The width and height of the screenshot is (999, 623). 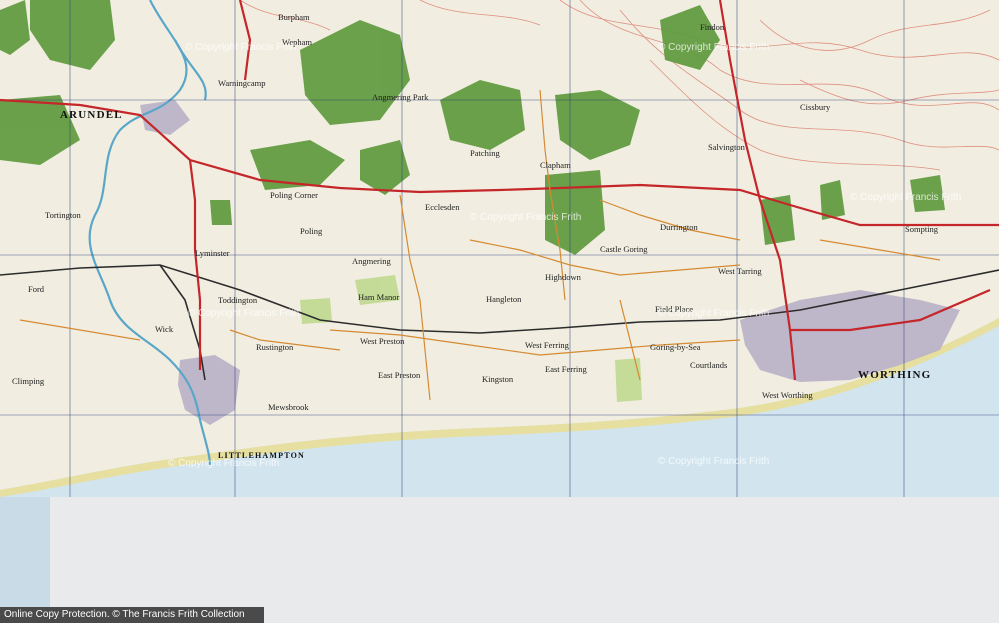 What do you see at coordinates (708, 365) in the screenshot?
I see `label-courtlands: Courtlands` at bounding box center [708, 365].